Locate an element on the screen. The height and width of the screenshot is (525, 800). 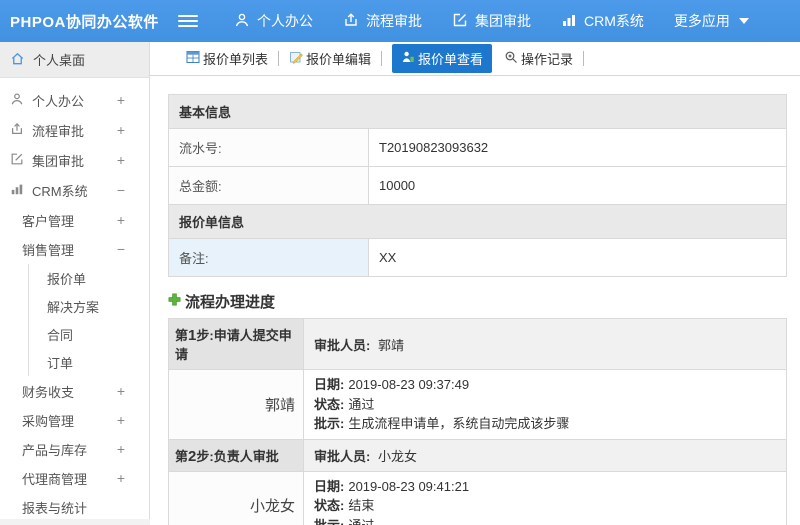
detail-date-line: 日期: 2019-08-23 09:41:21 is located at coordinates (392, 486).